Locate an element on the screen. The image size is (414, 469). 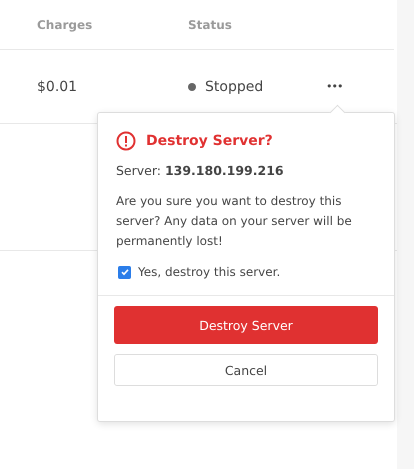
checkmark-icon is located at coordinates (125, 272).